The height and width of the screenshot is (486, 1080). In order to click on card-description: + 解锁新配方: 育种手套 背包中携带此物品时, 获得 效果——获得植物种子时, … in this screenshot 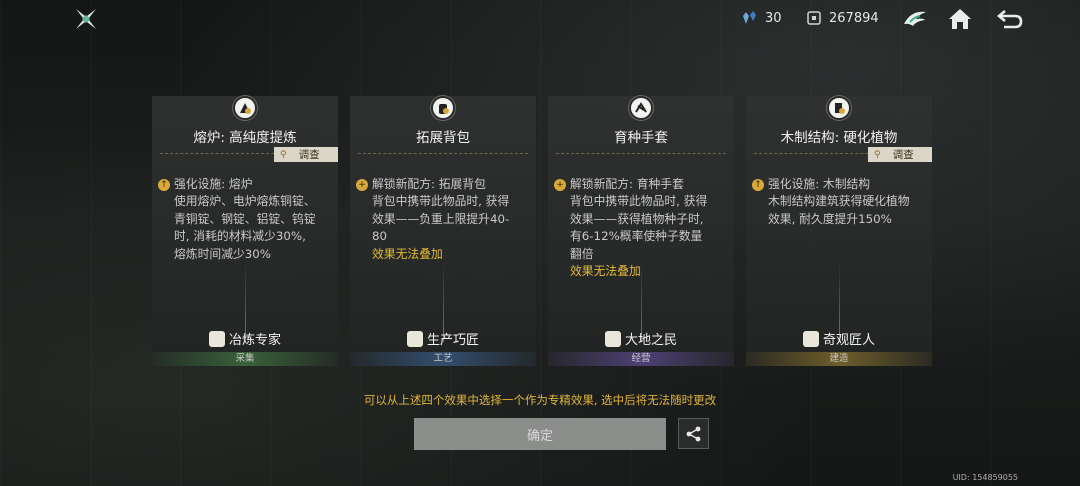, I will do `click(640, 228)`.